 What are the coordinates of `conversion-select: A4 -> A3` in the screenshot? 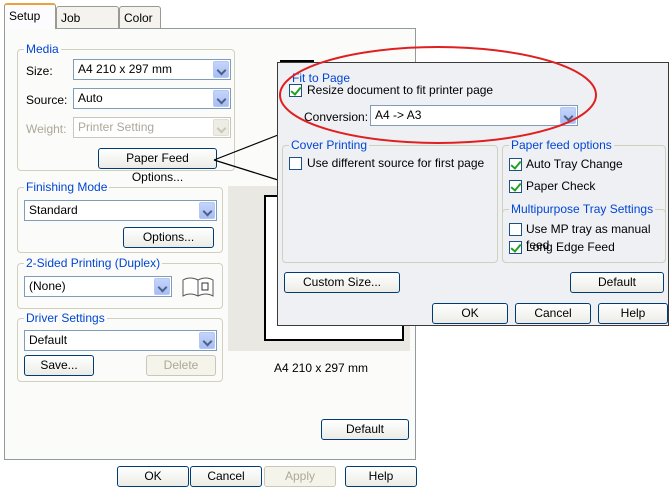 It's located at (474, 115).